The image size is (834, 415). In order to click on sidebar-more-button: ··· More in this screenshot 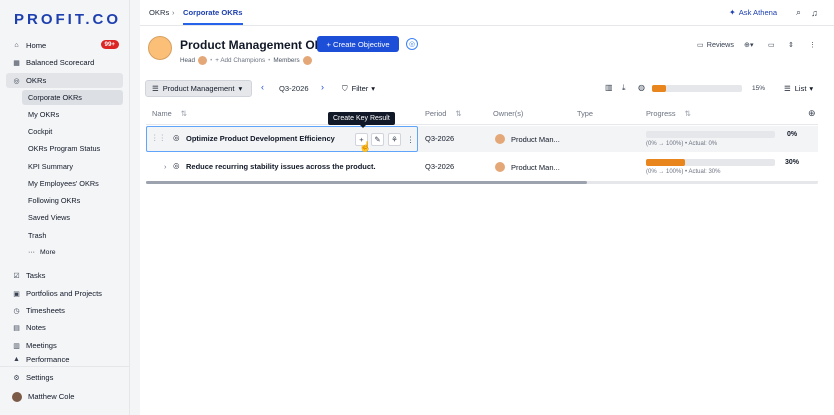, I will do `click(72, 252)`.